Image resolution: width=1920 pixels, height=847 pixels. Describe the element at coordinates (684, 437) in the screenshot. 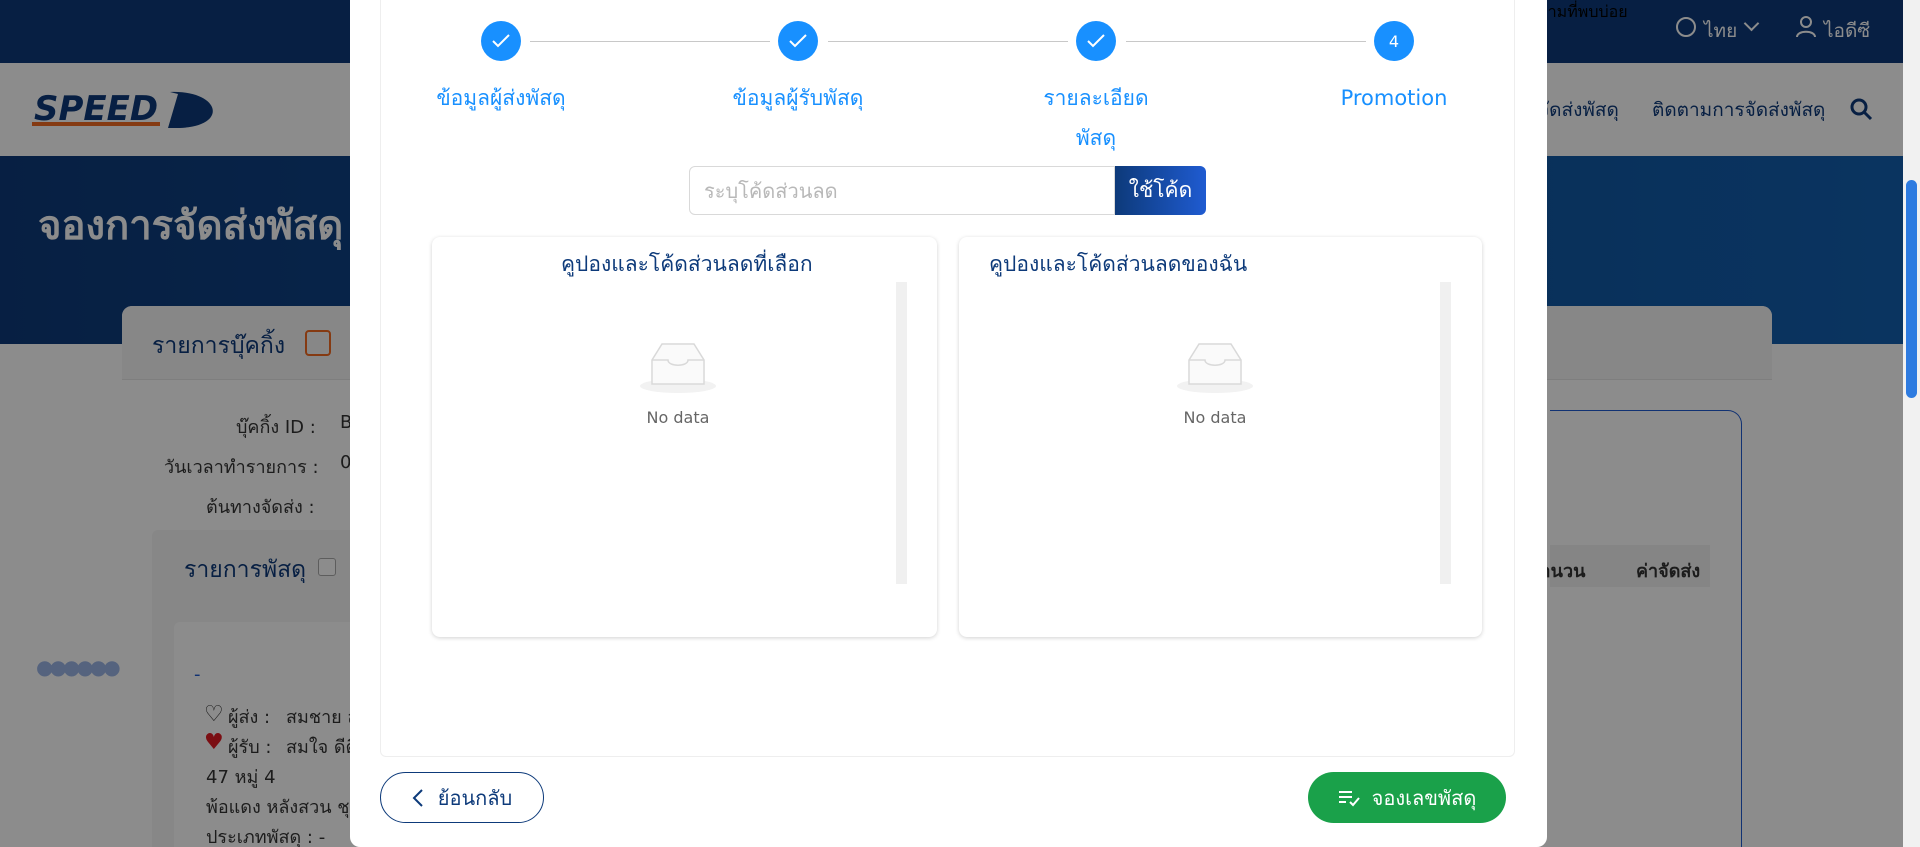

I see `selected-coupons-card` at that location.